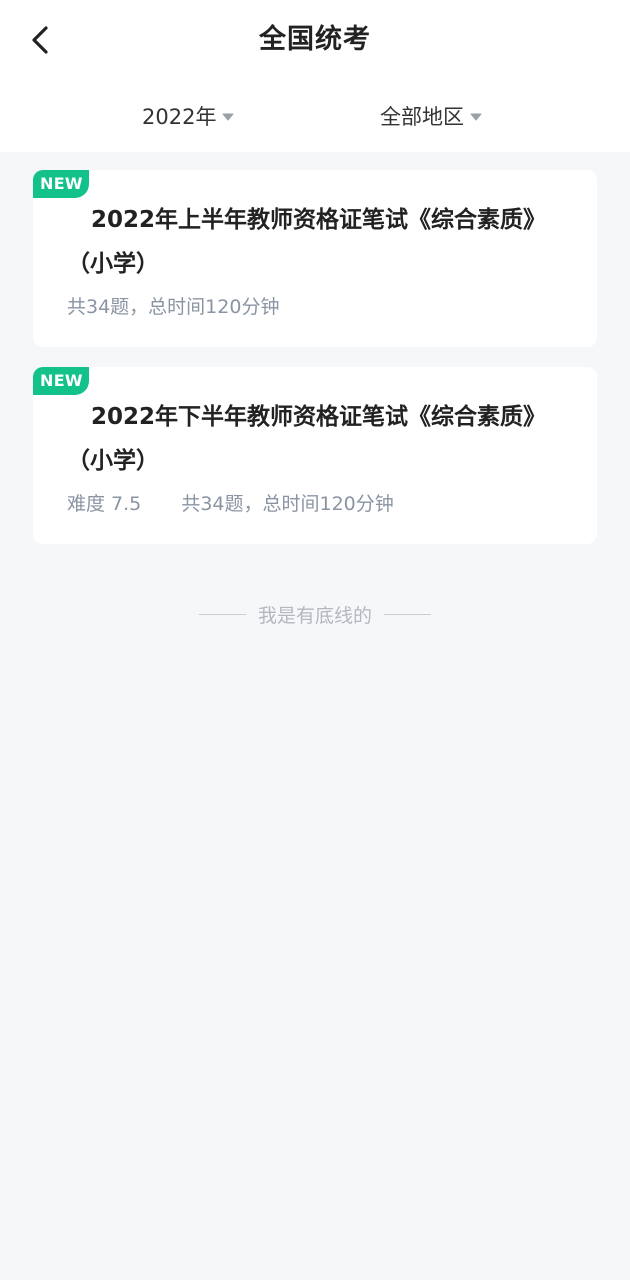 Image resolution: width=630 pixels, height=1280 pixels. Describe the element at coordinates (315, 76) in the screenshot. I see `header: 全国统考 2022年 全部地区` at that location.